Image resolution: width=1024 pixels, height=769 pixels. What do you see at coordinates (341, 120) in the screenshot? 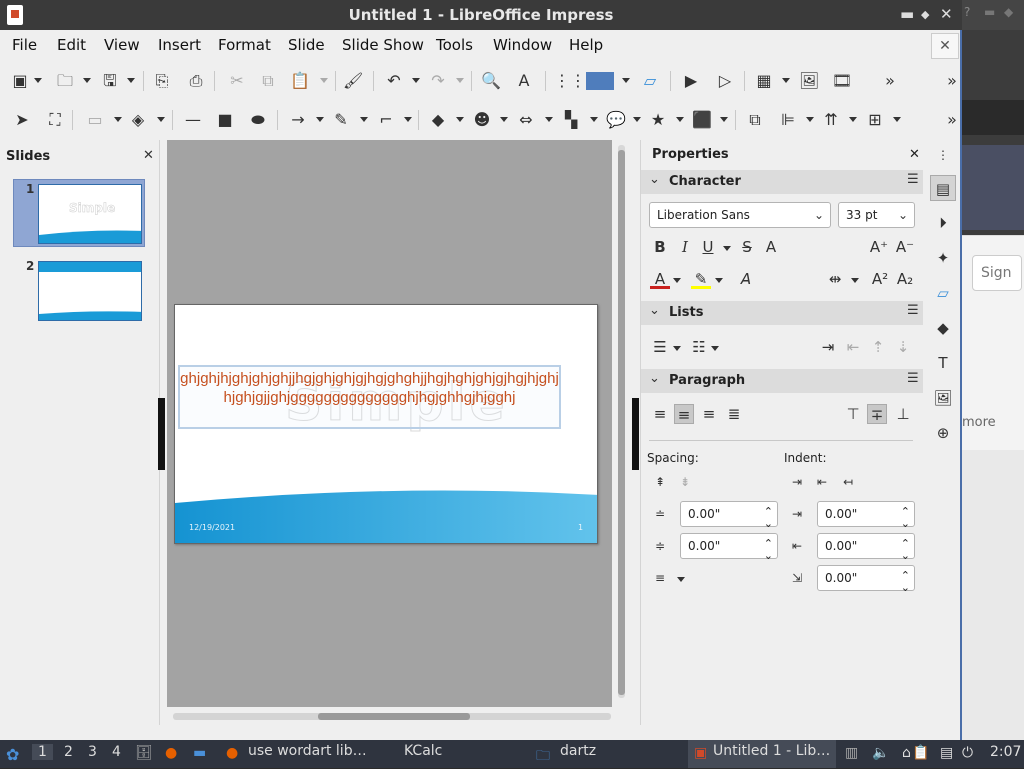
I see `curve-icon: ✎` at bounding box center [341, 120].